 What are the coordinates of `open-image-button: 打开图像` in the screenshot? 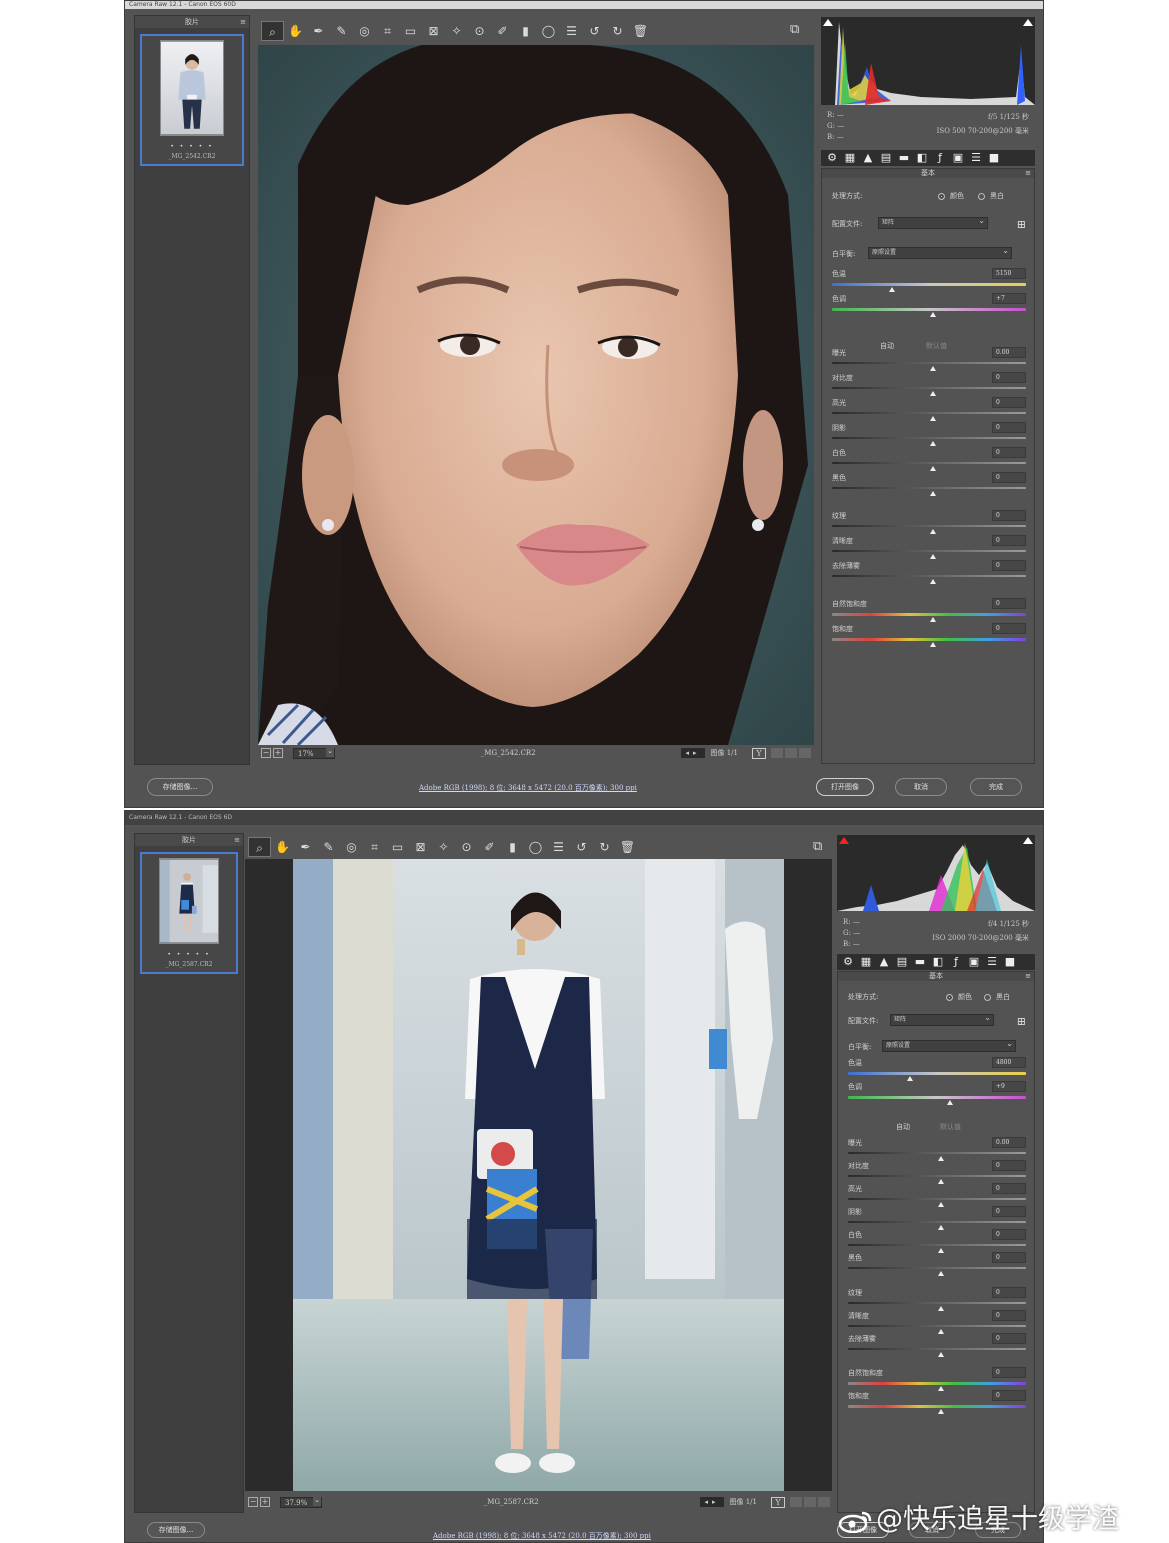 It's located at (845, 787).